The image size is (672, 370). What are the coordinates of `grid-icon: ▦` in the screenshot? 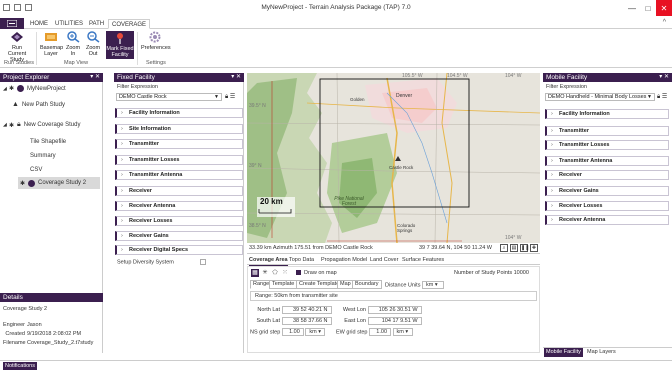 It's located at (255, 273).